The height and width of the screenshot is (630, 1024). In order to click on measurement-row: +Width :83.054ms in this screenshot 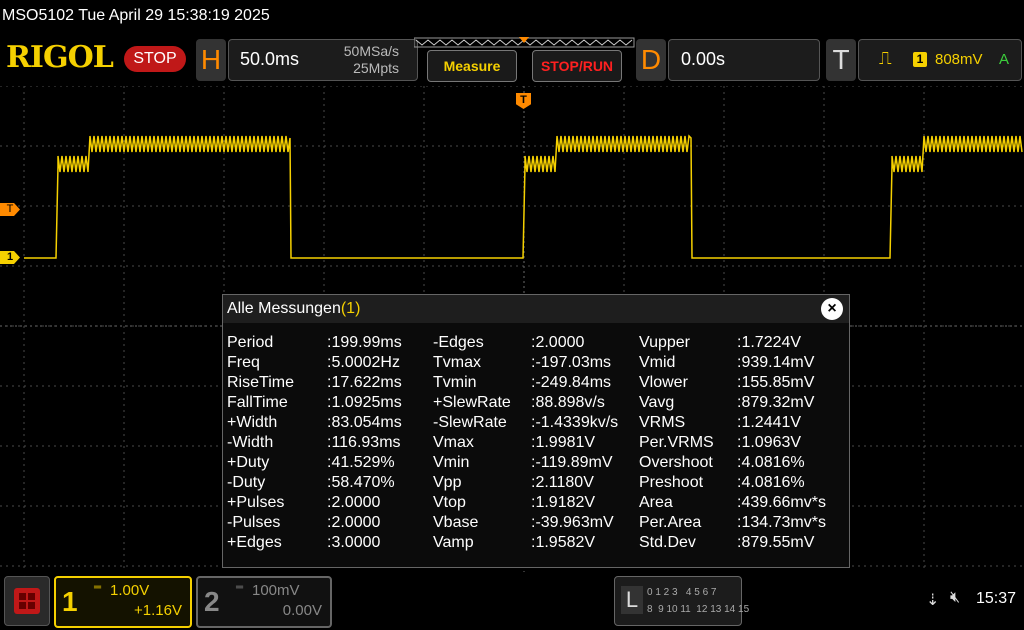, I will do `click(327, 423)`.